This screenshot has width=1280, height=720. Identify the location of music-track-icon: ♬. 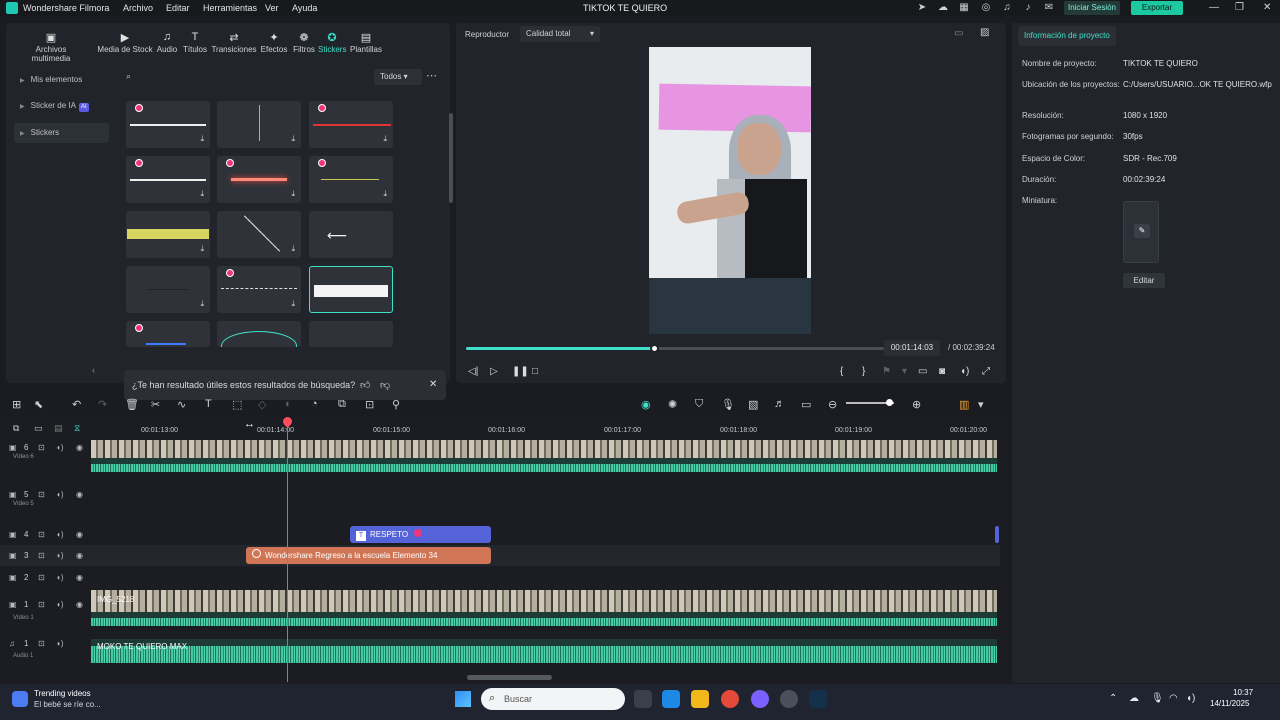
(779, 404).